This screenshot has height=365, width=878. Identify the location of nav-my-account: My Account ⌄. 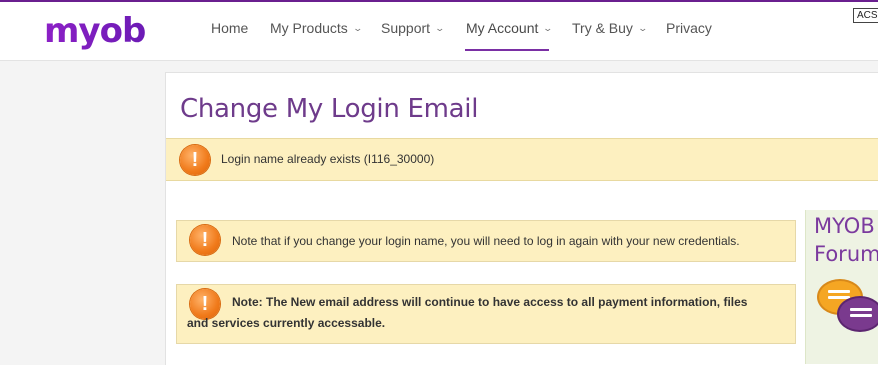
(510, 28).